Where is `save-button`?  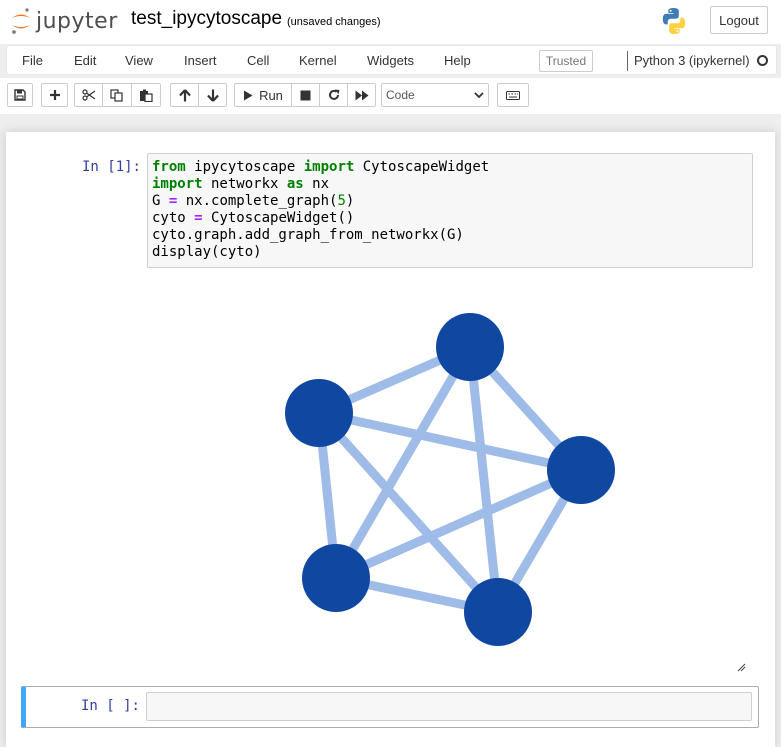 save-button is located at coordinates (20, 95).